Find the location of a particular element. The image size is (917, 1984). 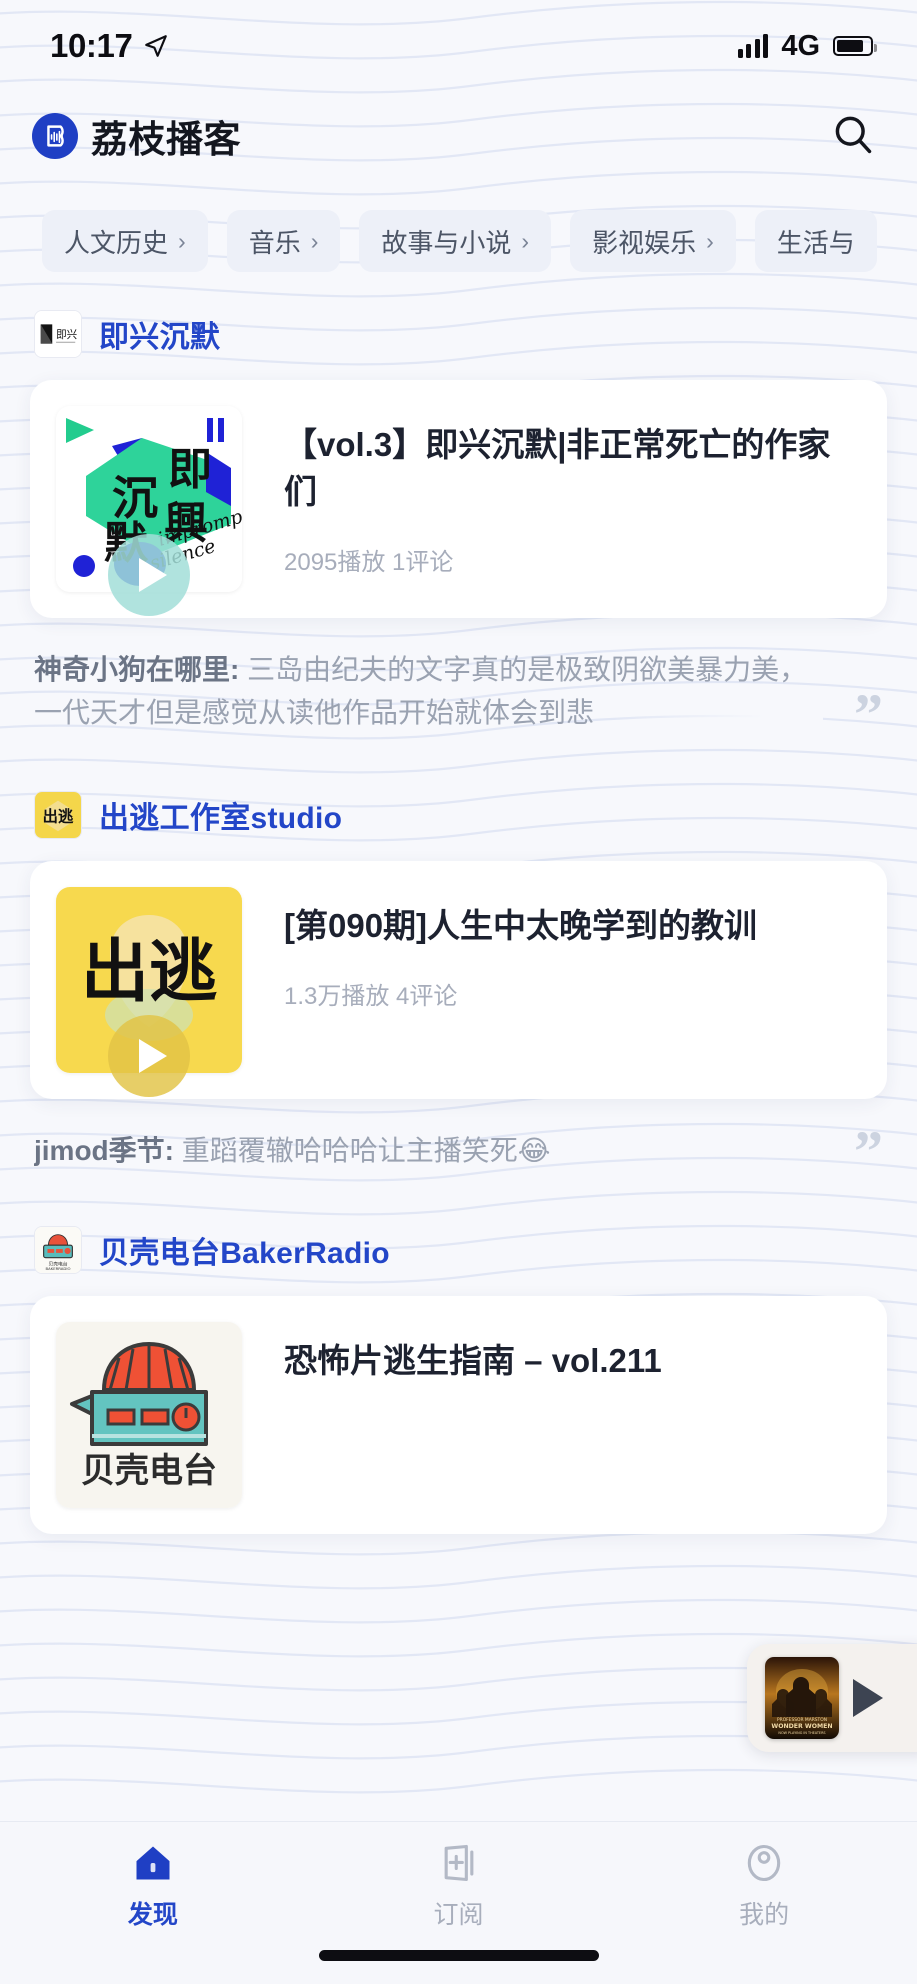

bottom-tab-bar: 发现 订阅 我的 is located at coordinates (458, 1902).